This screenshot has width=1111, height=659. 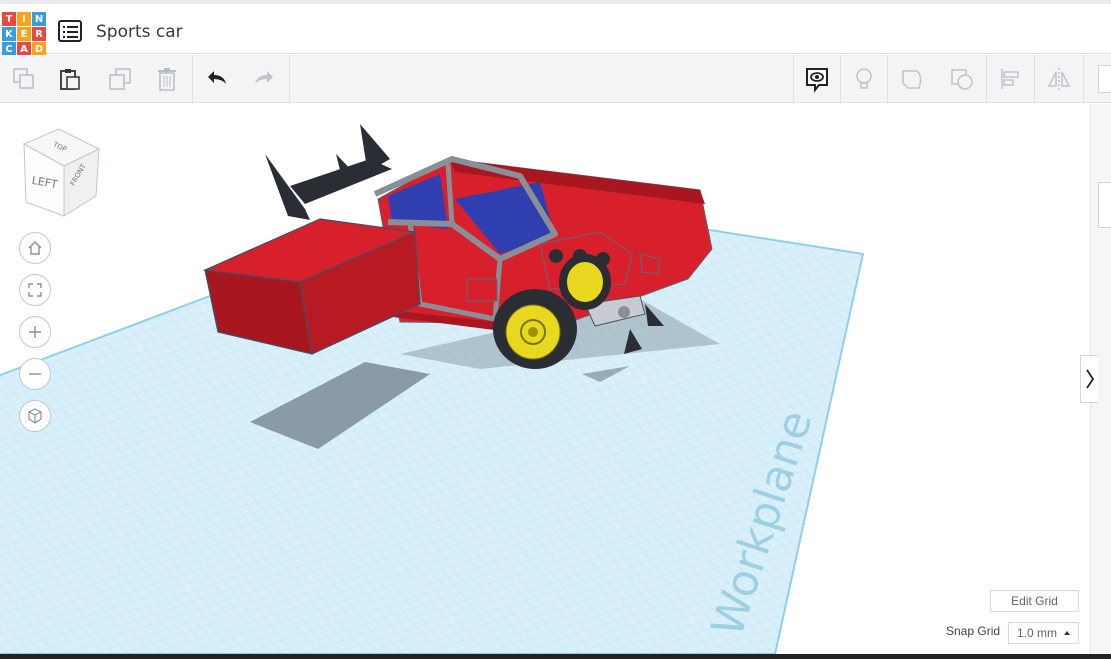 I want to click on paste-button, so click(x=70, y=79).